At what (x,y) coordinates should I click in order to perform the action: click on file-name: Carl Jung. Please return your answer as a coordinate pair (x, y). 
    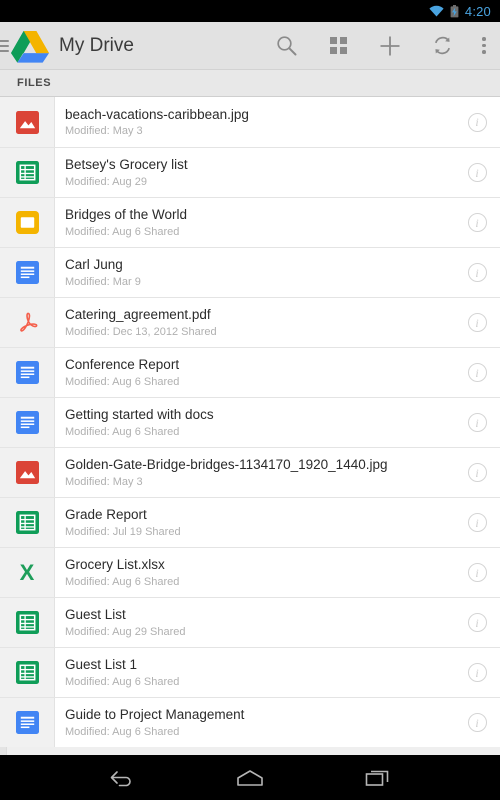
    Looking at the image, I should click on (94, 265).